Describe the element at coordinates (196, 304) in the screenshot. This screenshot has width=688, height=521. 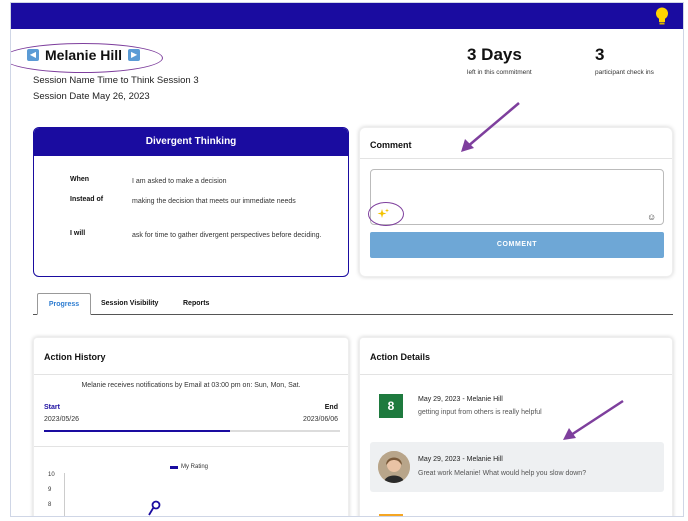
I see `tab-reports: Reports` at that location.